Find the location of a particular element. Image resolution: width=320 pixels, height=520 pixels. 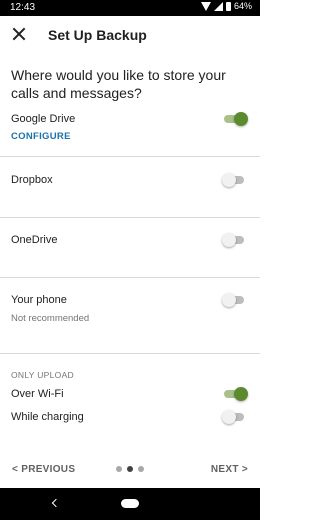

bottom-nav: < PREVIOUS NEXT > is located at coordinates (130, 470).